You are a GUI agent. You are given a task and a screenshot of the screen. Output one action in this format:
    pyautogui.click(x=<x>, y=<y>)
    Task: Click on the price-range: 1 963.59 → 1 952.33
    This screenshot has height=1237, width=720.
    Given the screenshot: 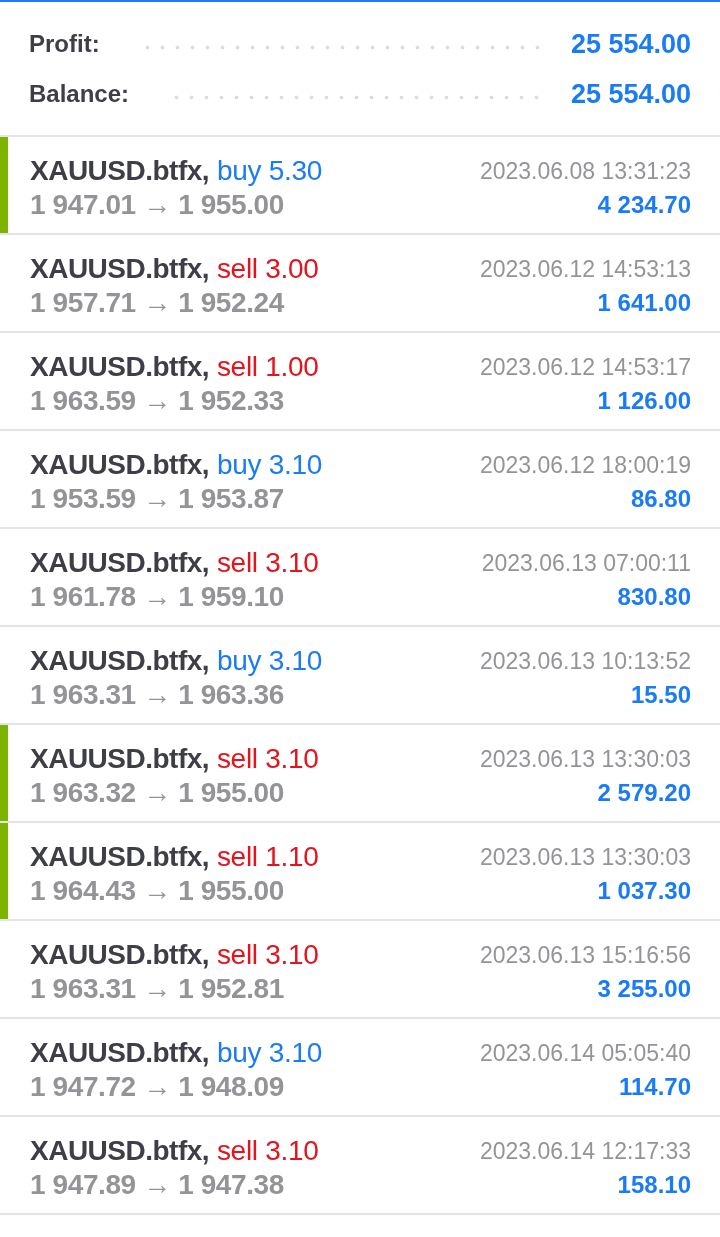 What is the action you would take?
    pyautogui.click(x=157, y=401)
    